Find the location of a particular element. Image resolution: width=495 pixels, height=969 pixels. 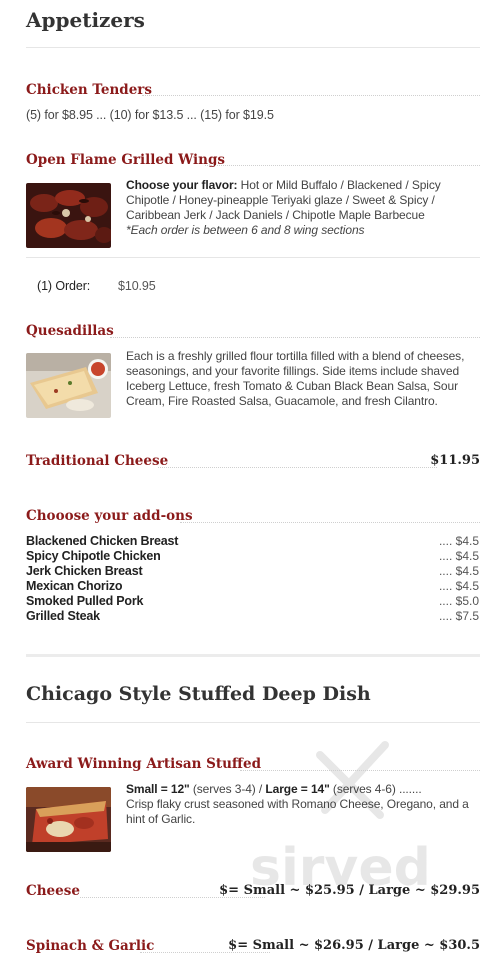

addon-price: .... $7.5 is located at coordinates (458, 616).